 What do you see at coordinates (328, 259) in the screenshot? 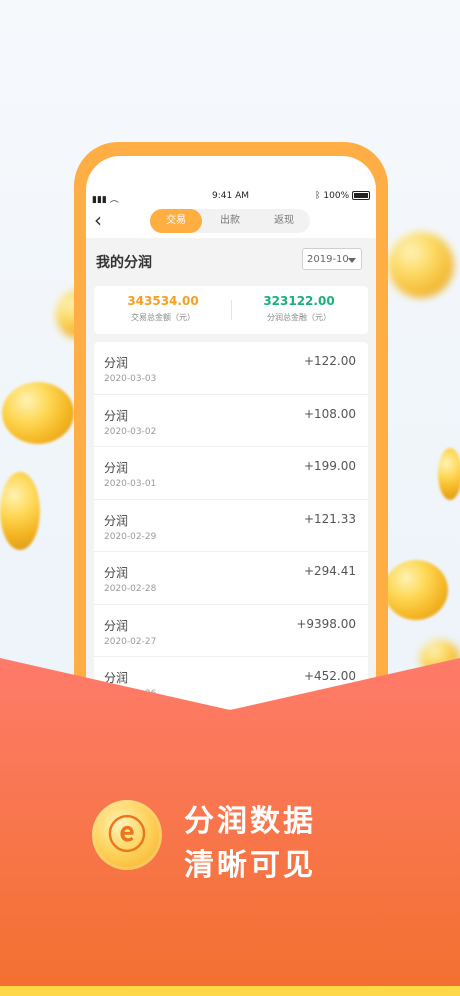
I see `month-select-value: 2019-10` at bounding box center [328, 259].